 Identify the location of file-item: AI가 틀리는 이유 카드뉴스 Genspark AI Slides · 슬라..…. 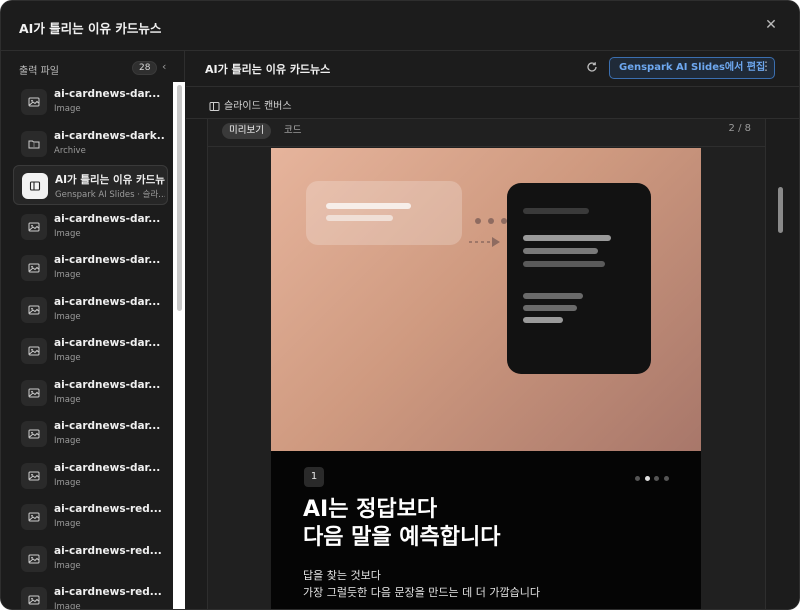
(90, 185).